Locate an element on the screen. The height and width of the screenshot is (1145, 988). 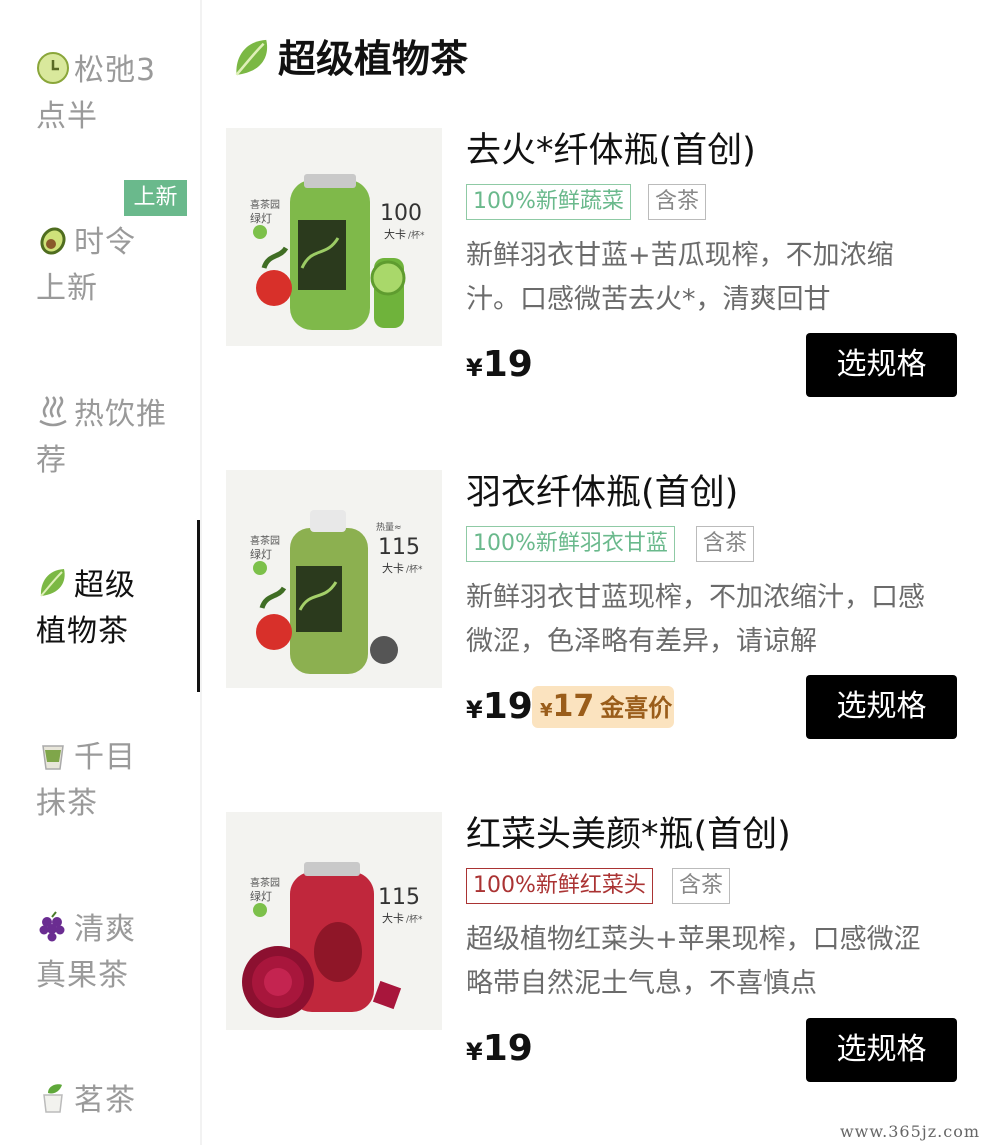
product-name: 去火*纤体瓶(首创) is located at coordinates (611, 151).